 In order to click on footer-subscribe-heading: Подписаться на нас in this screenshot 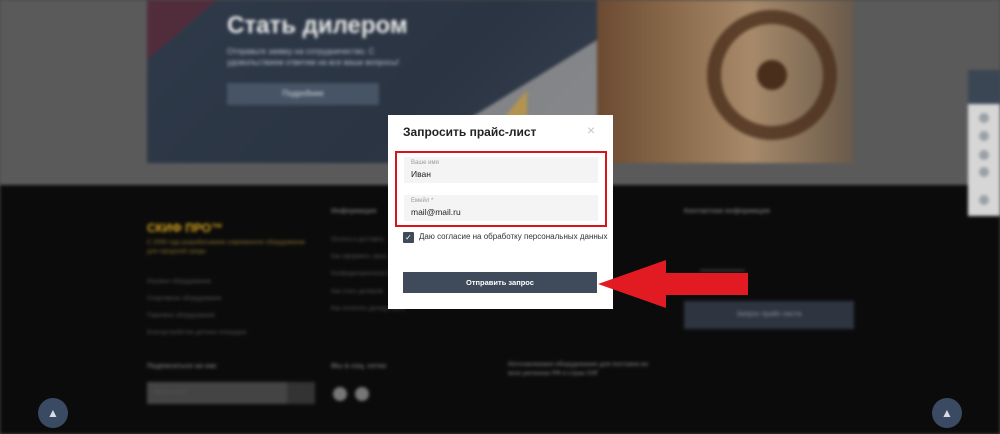, I will do `click(182, 366)`.